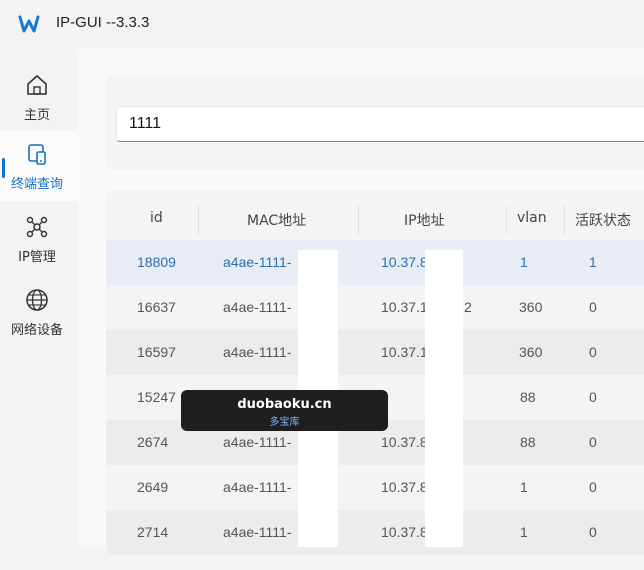 The width and height of the screenshot is (644, 570). What do you see at coordinates (39, 312) in the screenshot?
I see `sidebar-item-network-devices: 网络设备` at bounding box center [39, 312].